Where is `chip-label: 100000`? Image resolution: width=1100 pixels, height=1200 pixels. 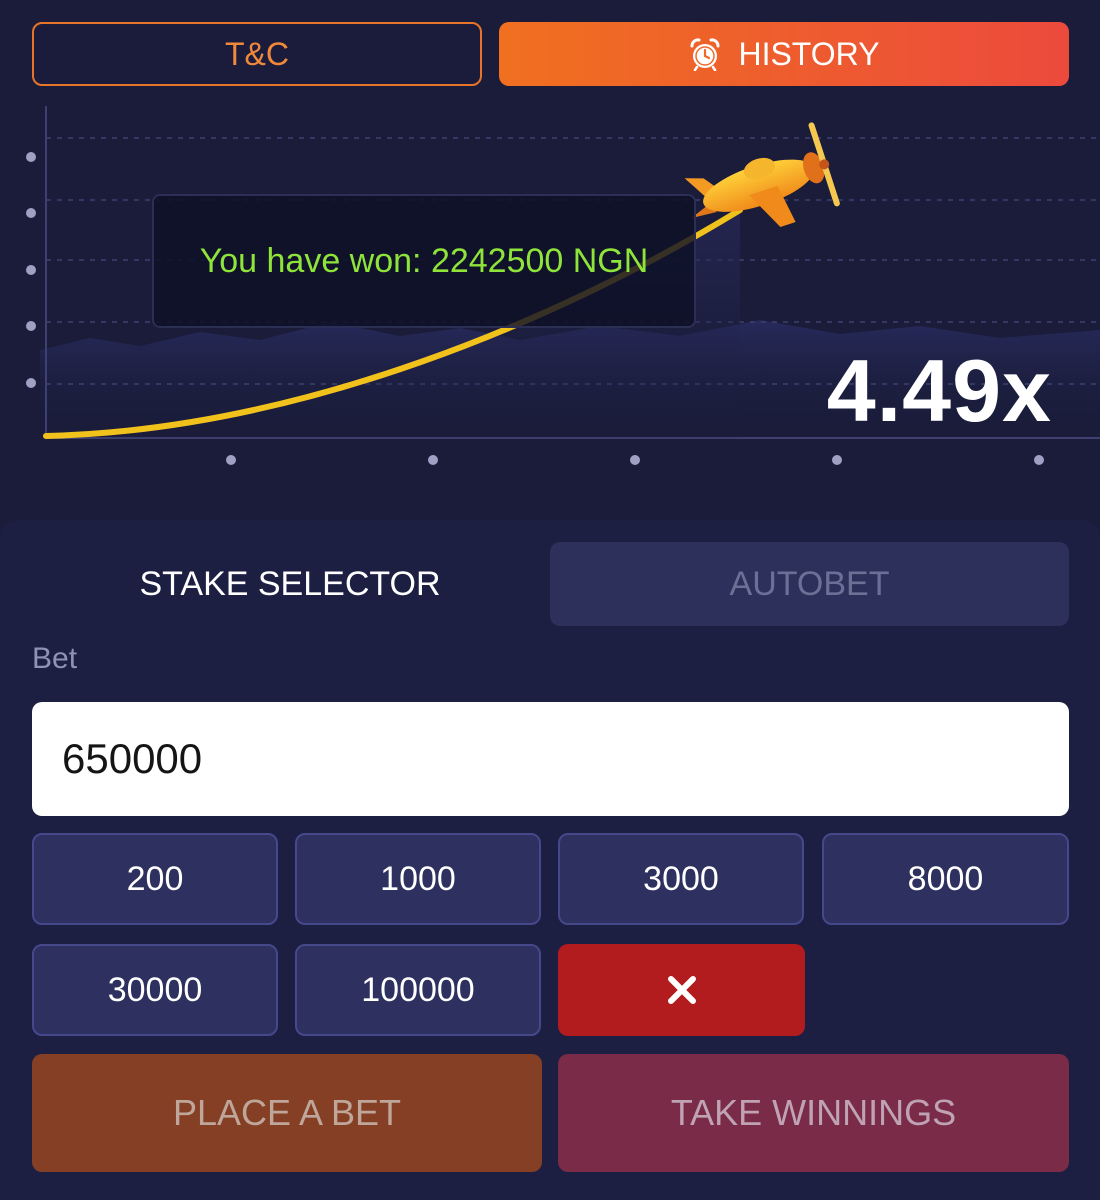 chip-label: 100000 is located at coordinates (418, 989).